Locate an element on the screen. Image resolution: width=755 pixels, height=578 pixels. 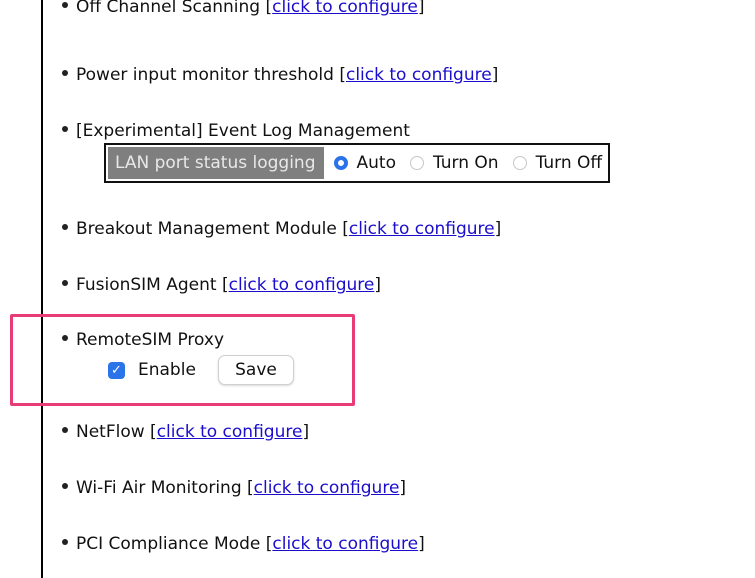
radio-turn-on is located at coordinates (416, 163).